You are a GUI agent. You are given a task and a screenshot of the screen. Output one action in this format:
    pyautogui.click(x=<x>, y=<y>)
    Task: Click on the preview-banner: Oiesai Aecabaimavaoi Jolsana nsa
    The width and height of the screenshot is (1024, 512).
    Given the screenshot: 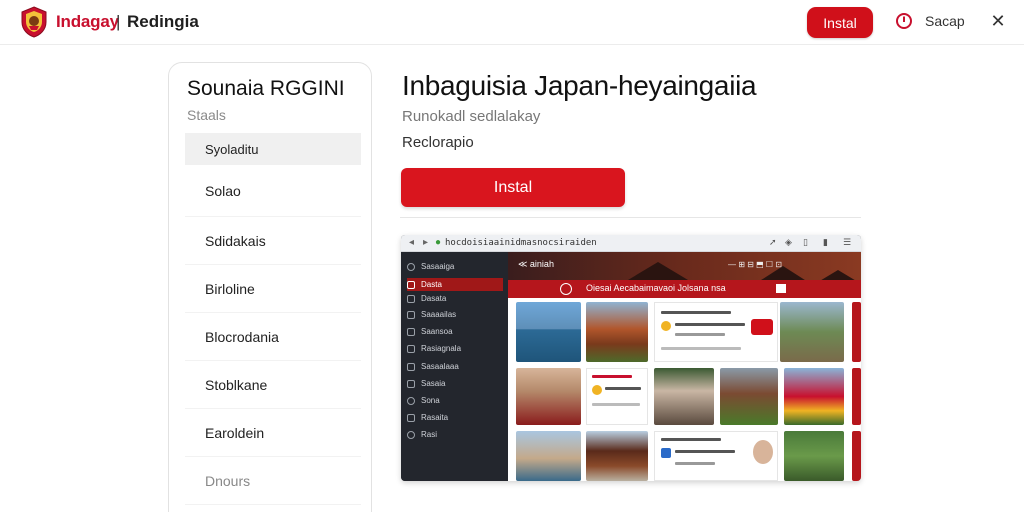 What is the action you would take?
    pyautogui.click(x=684, y=289)
    